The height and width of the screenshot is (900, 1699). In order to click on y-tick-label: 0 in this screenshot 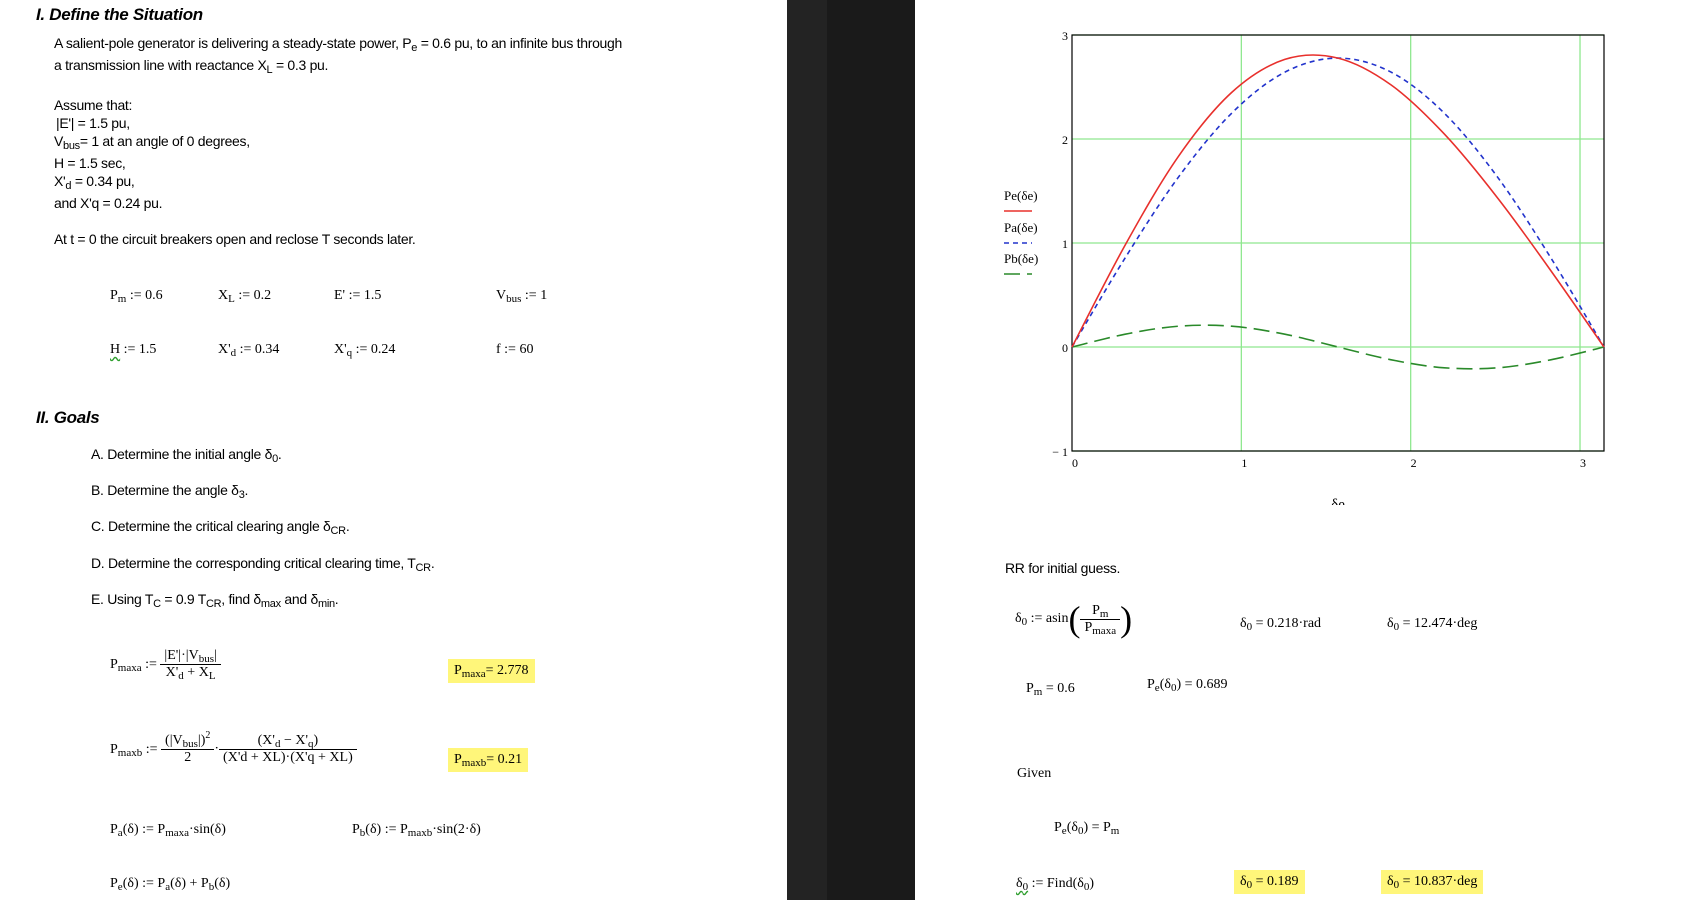, I will do `click(1065, 348)`.